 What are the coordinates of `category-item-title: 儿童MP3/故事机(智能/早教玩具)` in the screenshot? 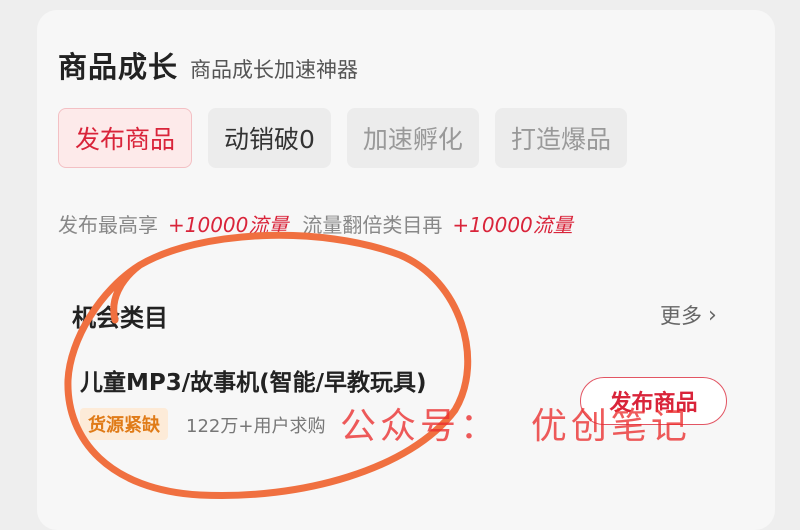 It's located at (253, 383).